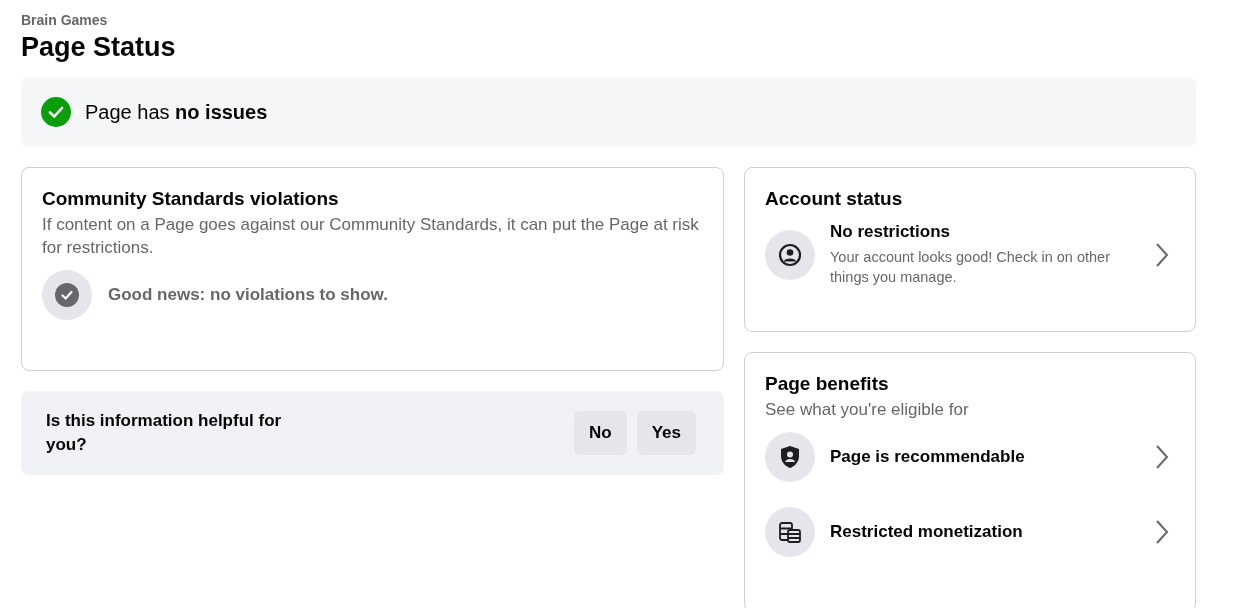  I want to click on benefit-title: Page is recommendable, so click(985, 456).